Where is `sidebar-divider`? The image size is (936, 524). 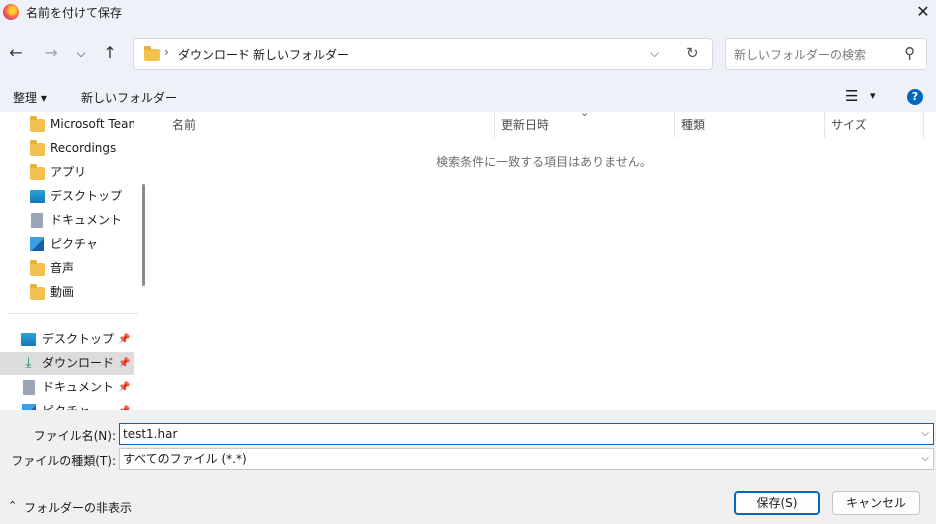 sidebar-divider is located at coordinates (73, 313).